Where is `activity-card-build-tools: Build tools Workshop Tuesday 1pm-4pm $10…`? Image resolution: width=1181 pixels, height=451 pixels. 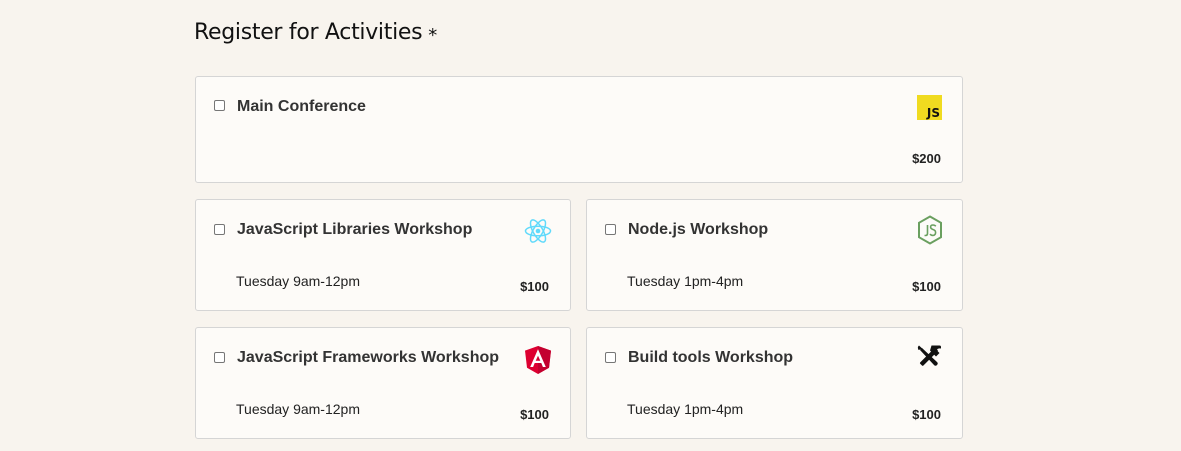 activity-card-build-tools: Build tools Workshop Tuesday 1pm-4pm $10… is located at coordinates (774, 383).